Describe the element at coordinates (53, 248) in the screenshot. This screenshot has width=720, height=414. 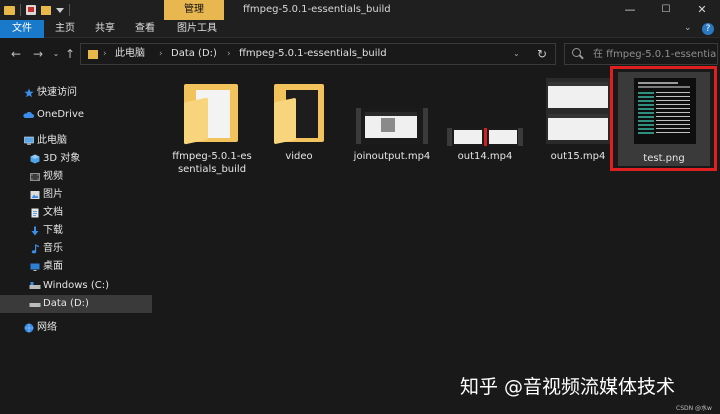
I see `sidebar-item-label: 音乐` at that location.